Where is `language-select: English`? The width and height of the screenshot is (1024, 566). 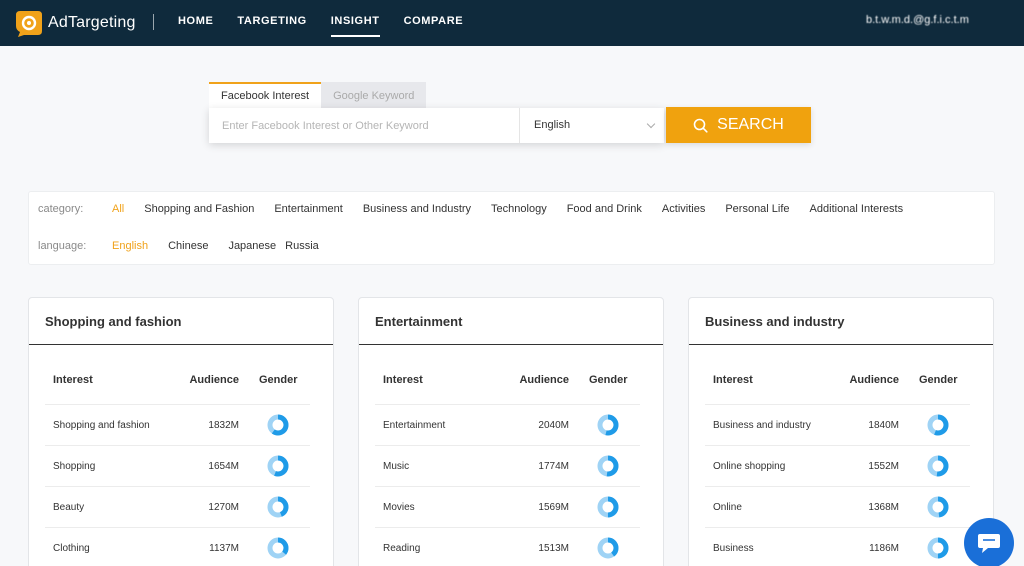 language-select: English is located at coordinates (592, 125).